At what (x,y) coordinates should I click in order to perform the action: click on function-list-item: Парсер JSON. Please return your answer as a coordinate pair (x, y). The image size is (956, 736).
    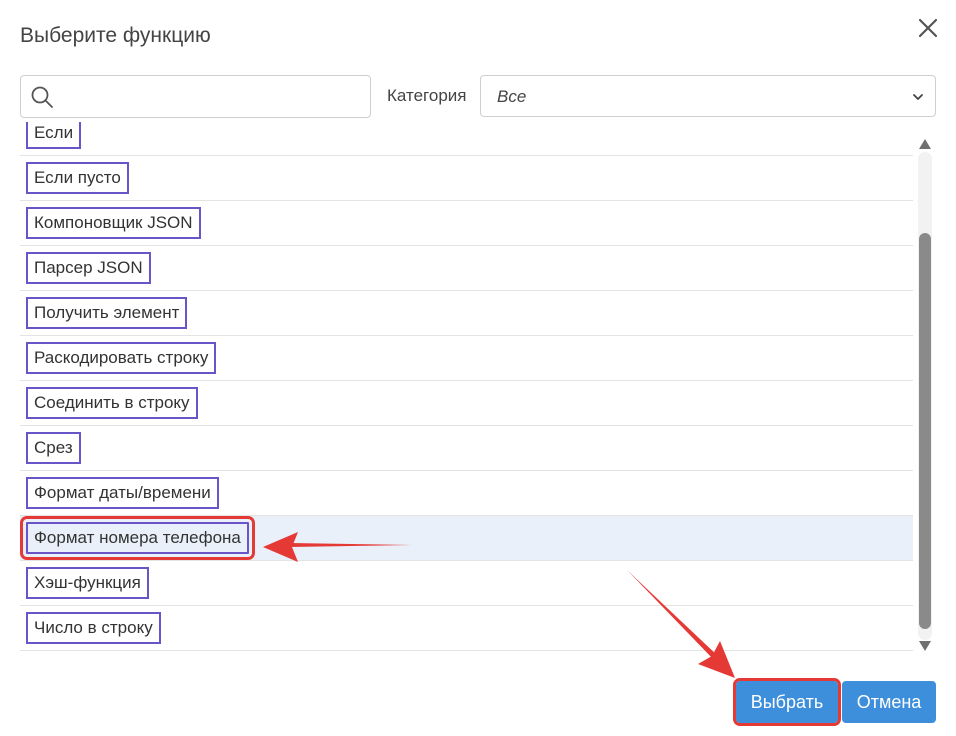
    Looking at the image, I should click on (466, 268).